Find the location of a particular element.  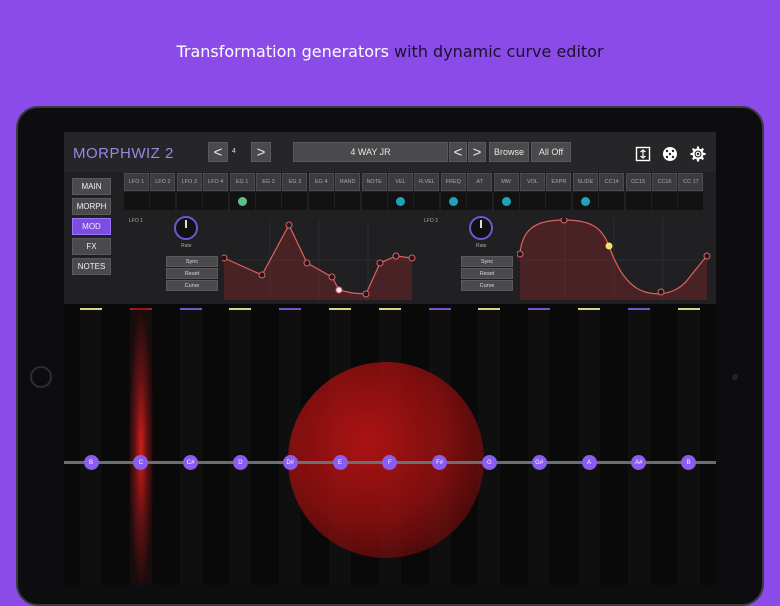

nav-morph: MORPH is located at coordinates (91, 206).